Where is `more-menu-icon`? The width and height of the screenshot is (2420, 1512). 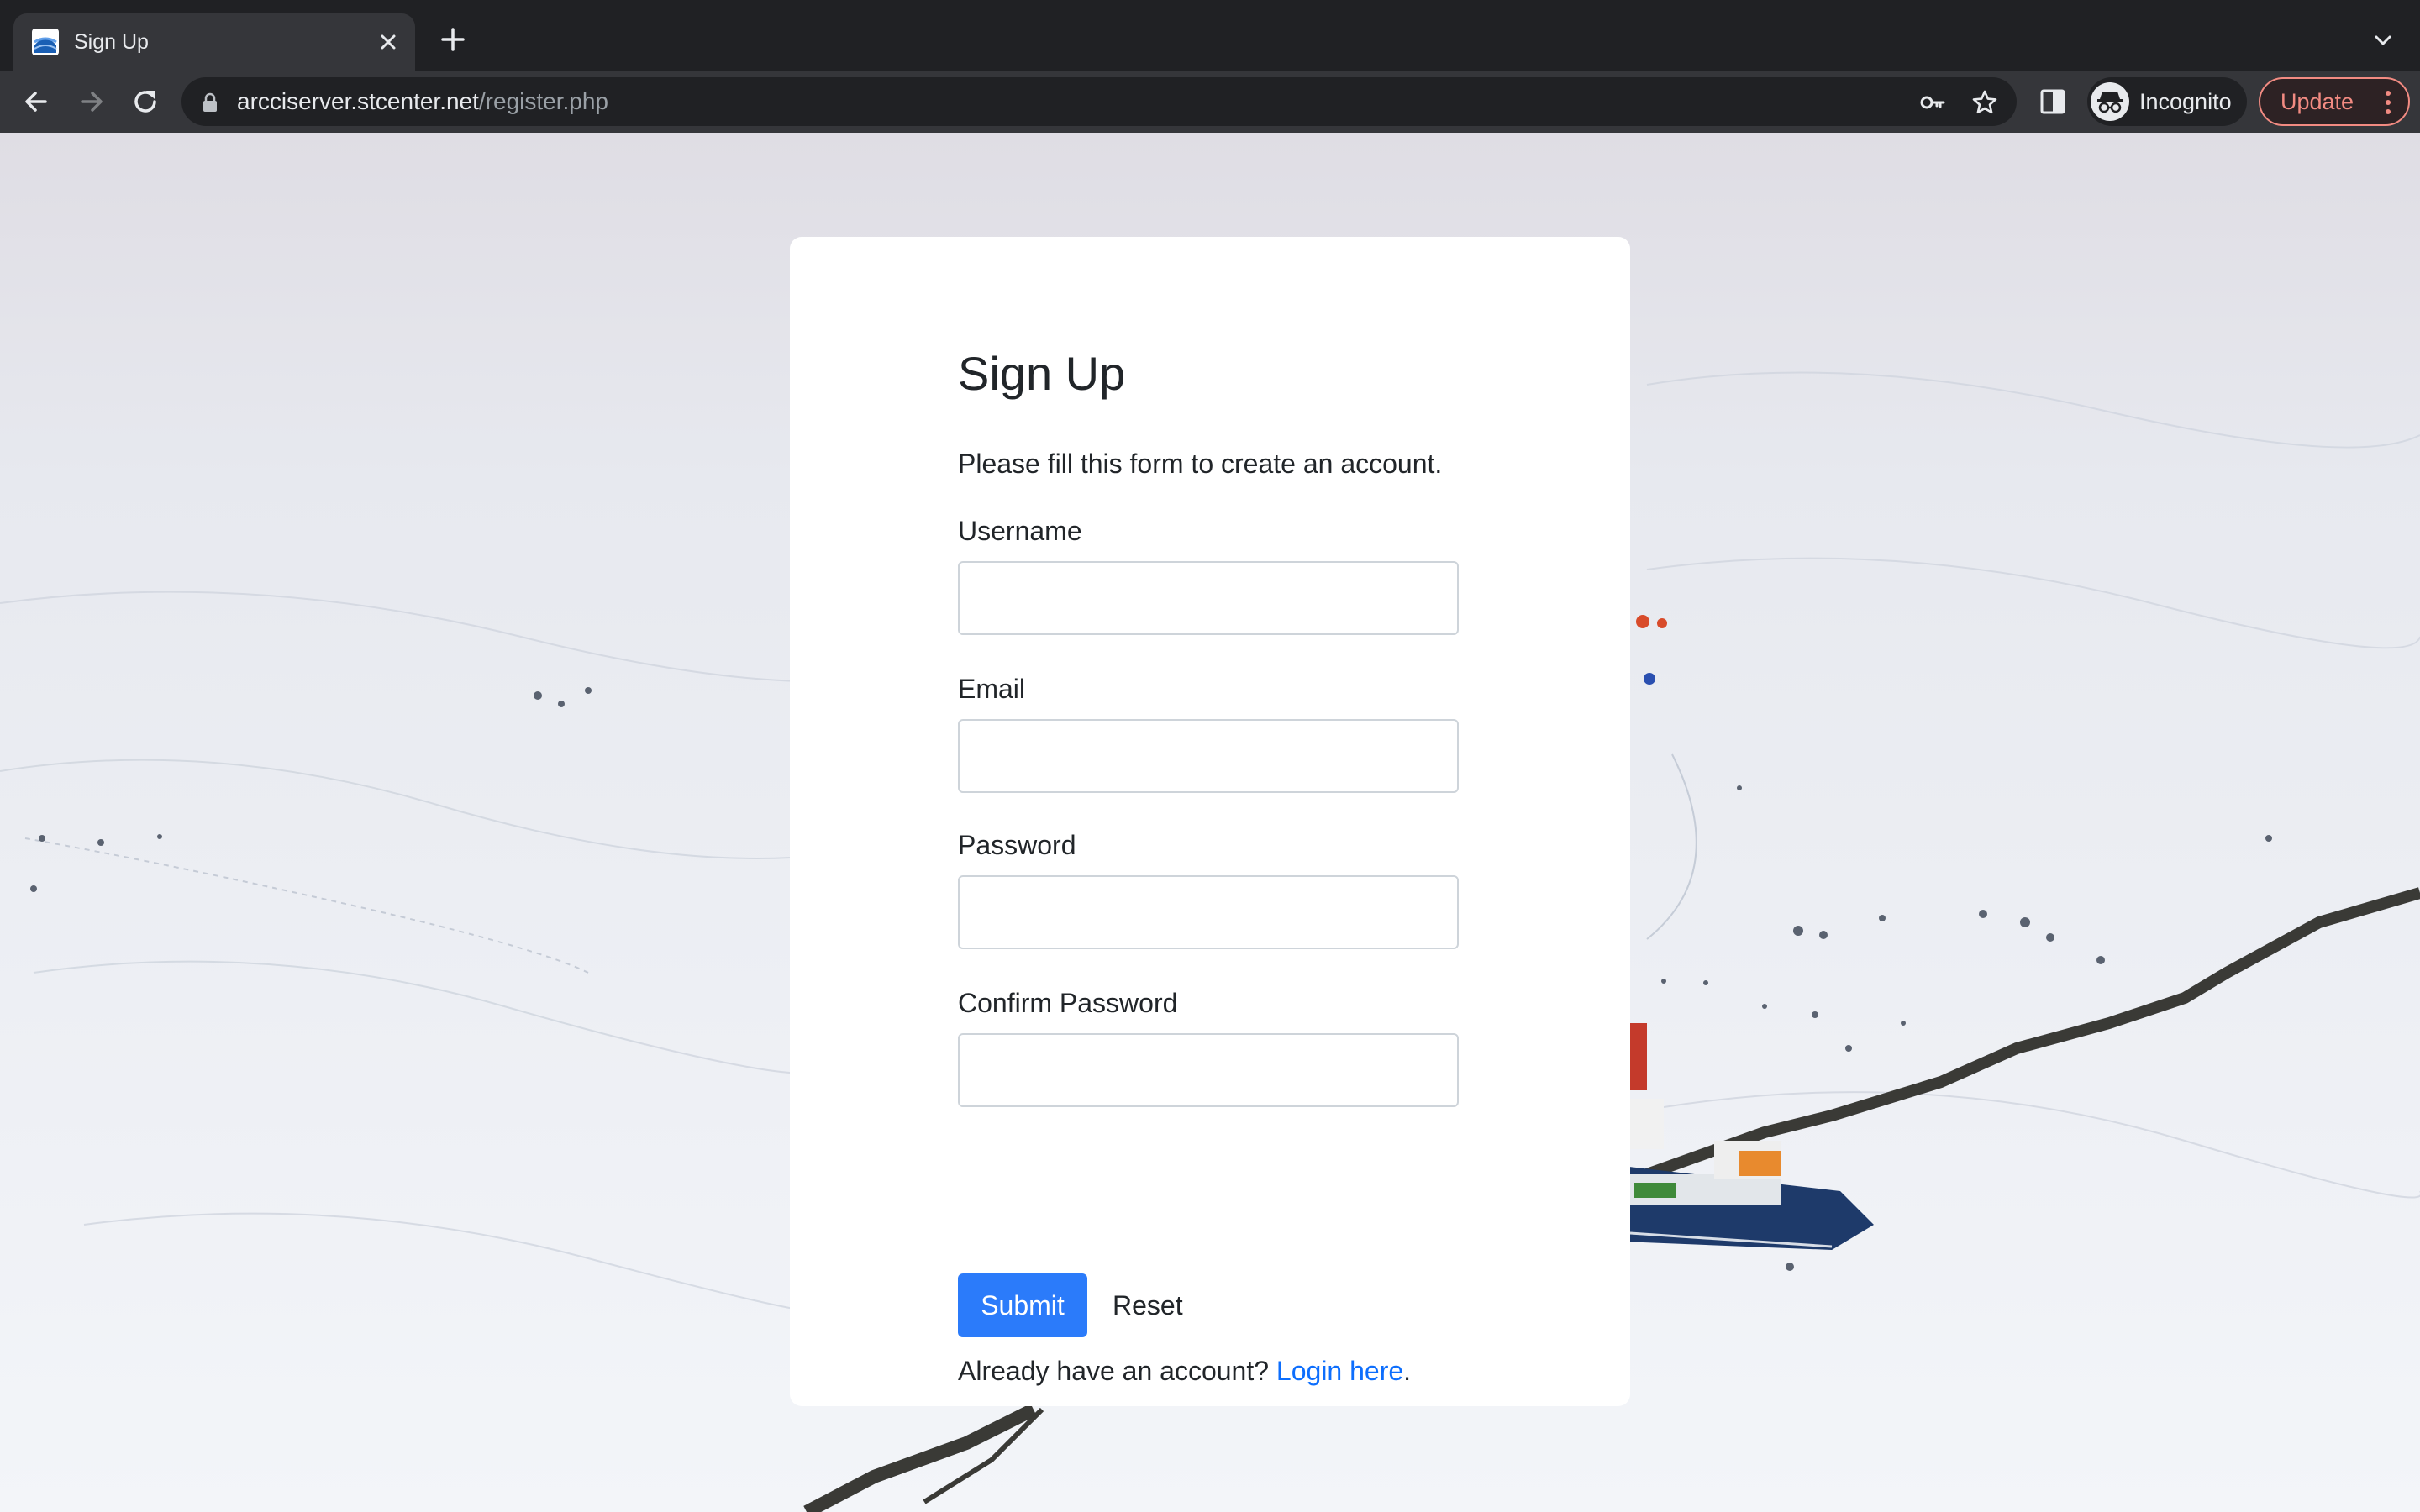 more-menu-icon is located at coordinates (2388, 102).